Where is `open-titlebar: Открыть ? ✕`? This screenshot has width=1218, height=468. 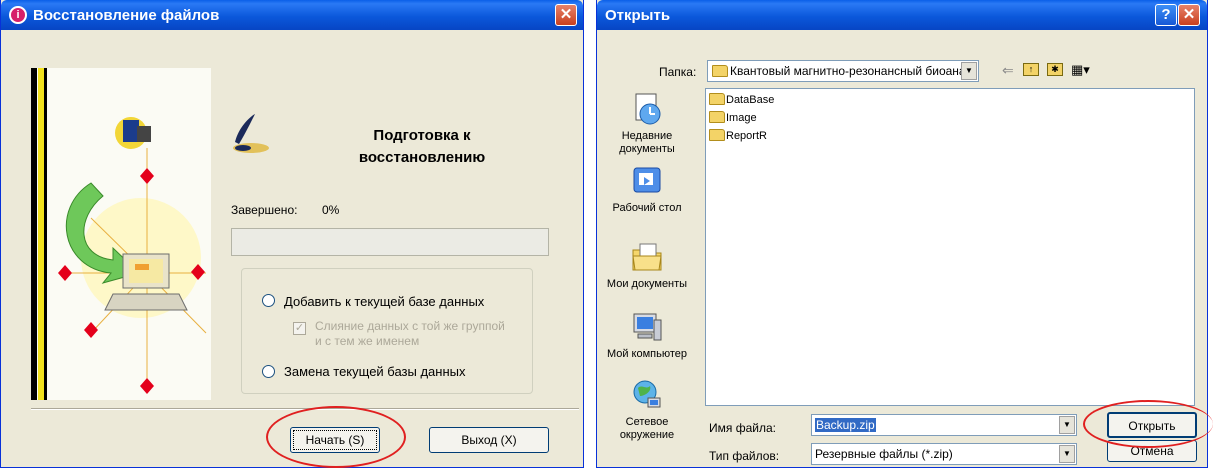 open-titlebar: Открыть ? ✕ is located at coordinates (902, 15).